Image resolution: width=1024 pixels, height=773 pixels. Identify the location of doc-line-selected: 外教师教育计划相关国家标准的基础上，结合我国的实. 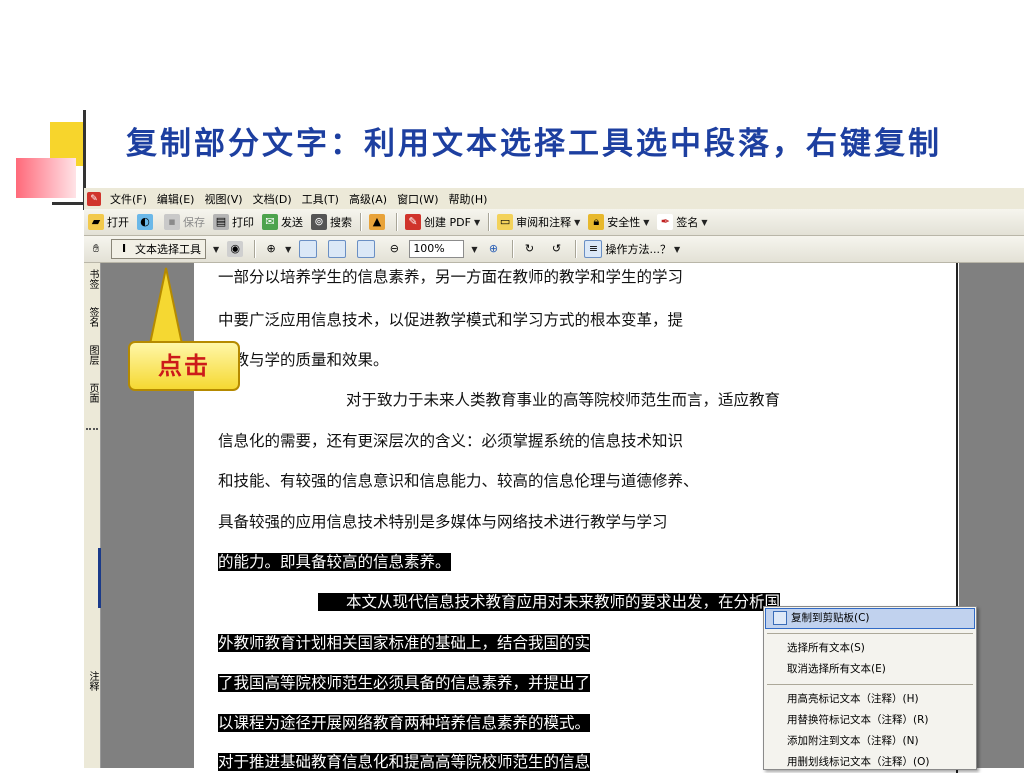
(488, 642).